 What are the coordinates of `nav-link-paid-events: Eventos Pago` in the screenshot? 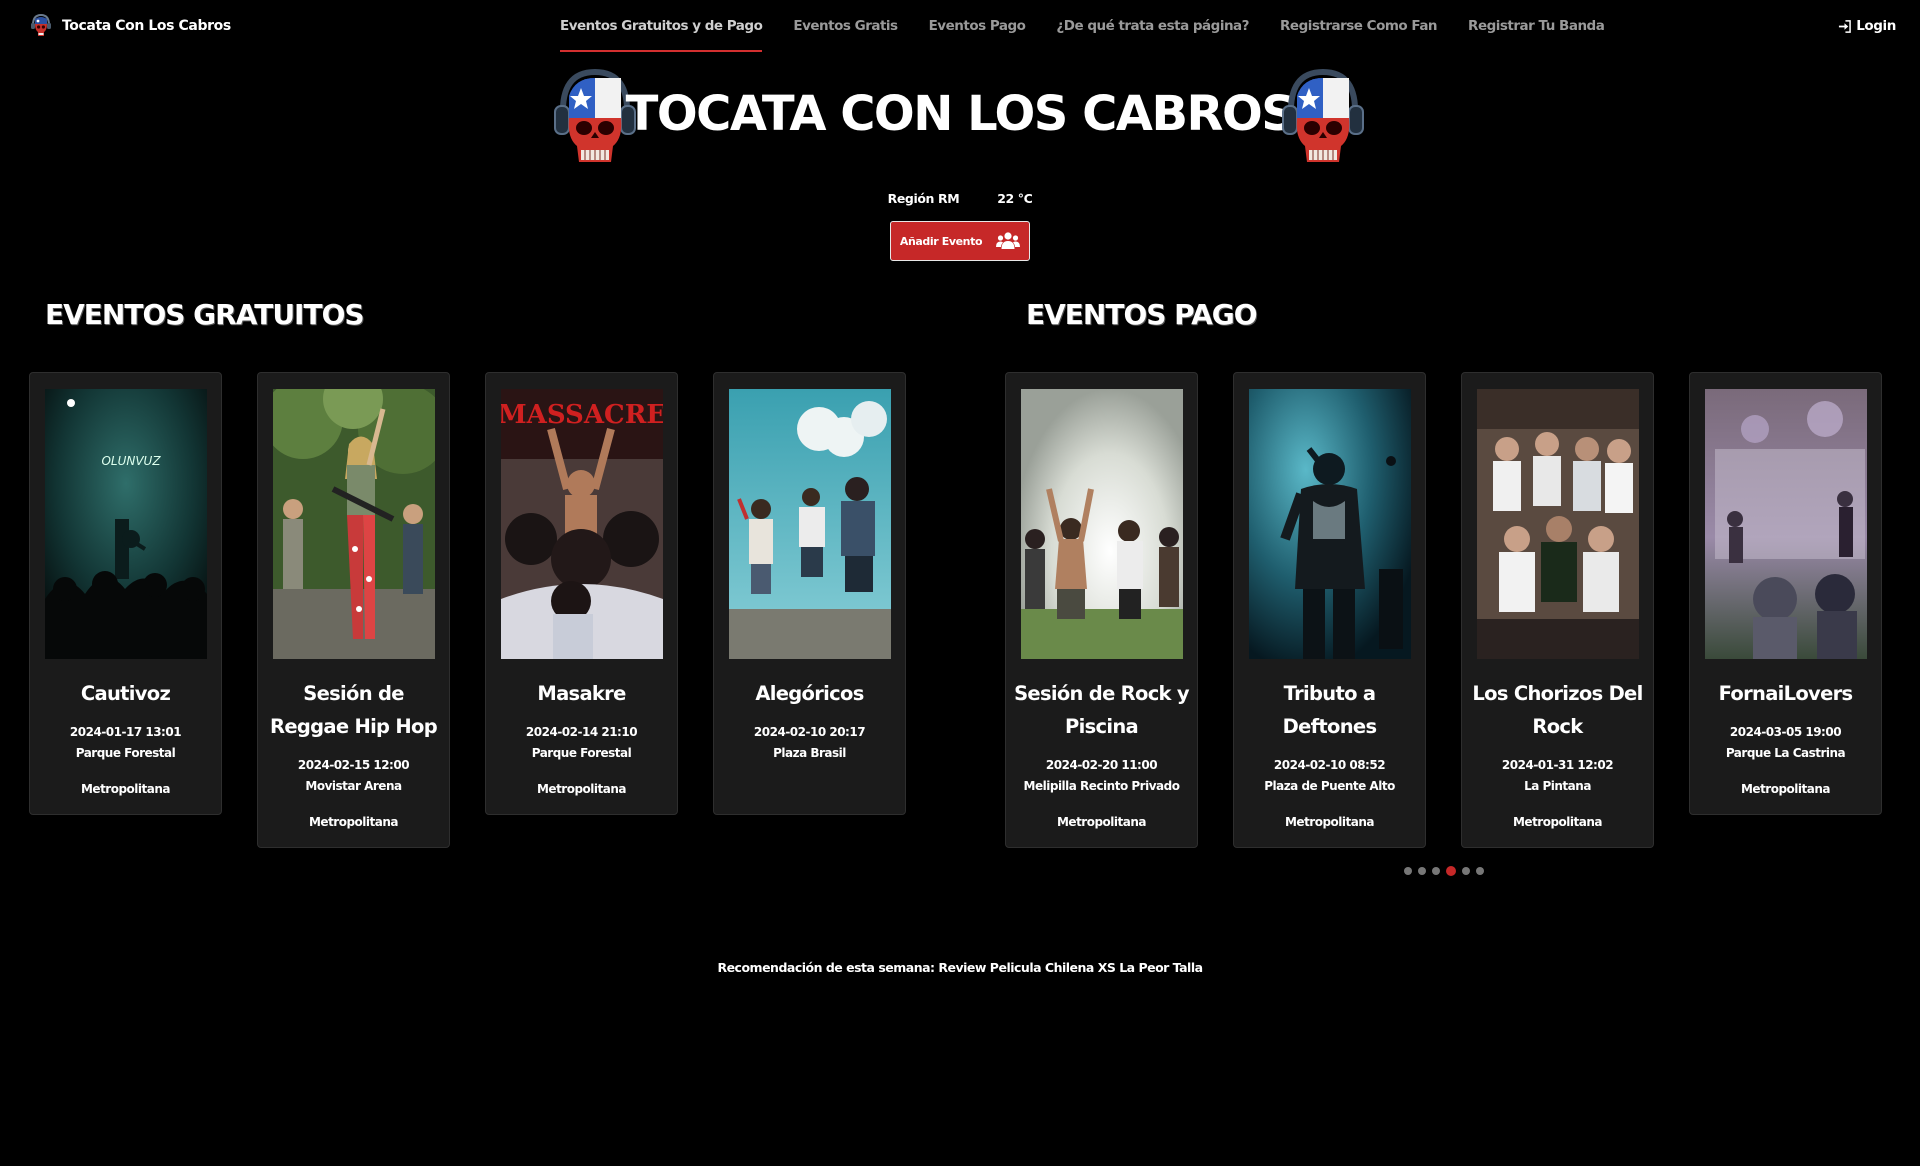 It's located at (977, 27).